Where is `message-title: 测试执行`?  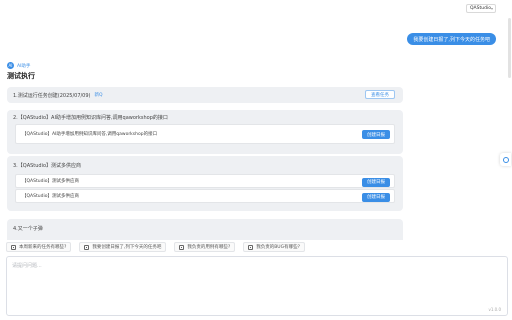 message-title: 测试执行 is located at coordinates (21, 76).